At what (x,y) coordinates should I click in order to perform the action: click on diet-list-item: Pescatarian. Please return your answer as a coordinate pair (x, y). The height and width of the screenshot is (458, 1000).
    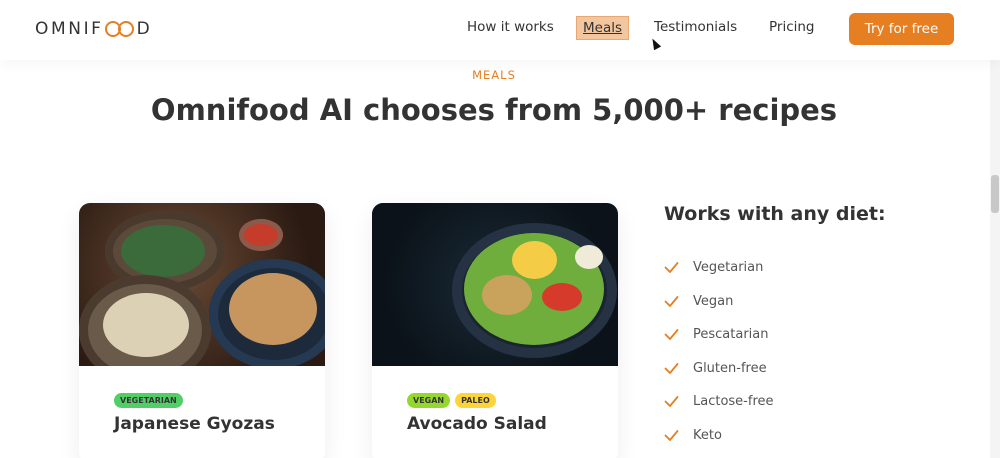
    Looking at the image, I should click on (814, 335).